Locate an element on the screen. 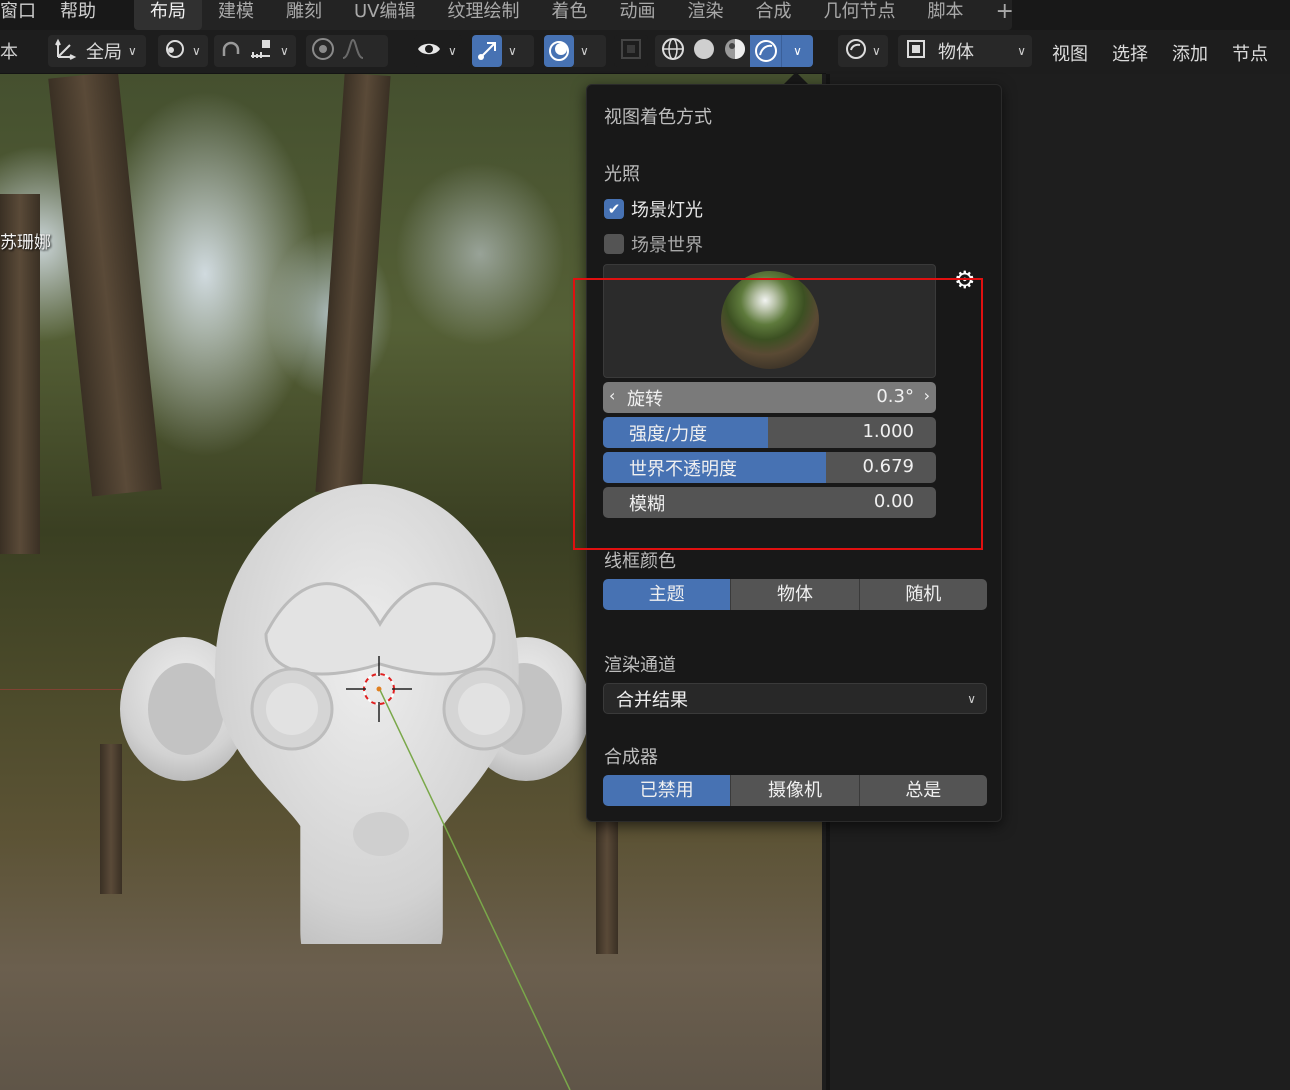 The image size is (1290, 1090). material-preview-icon is located at coordinates (734, 51).